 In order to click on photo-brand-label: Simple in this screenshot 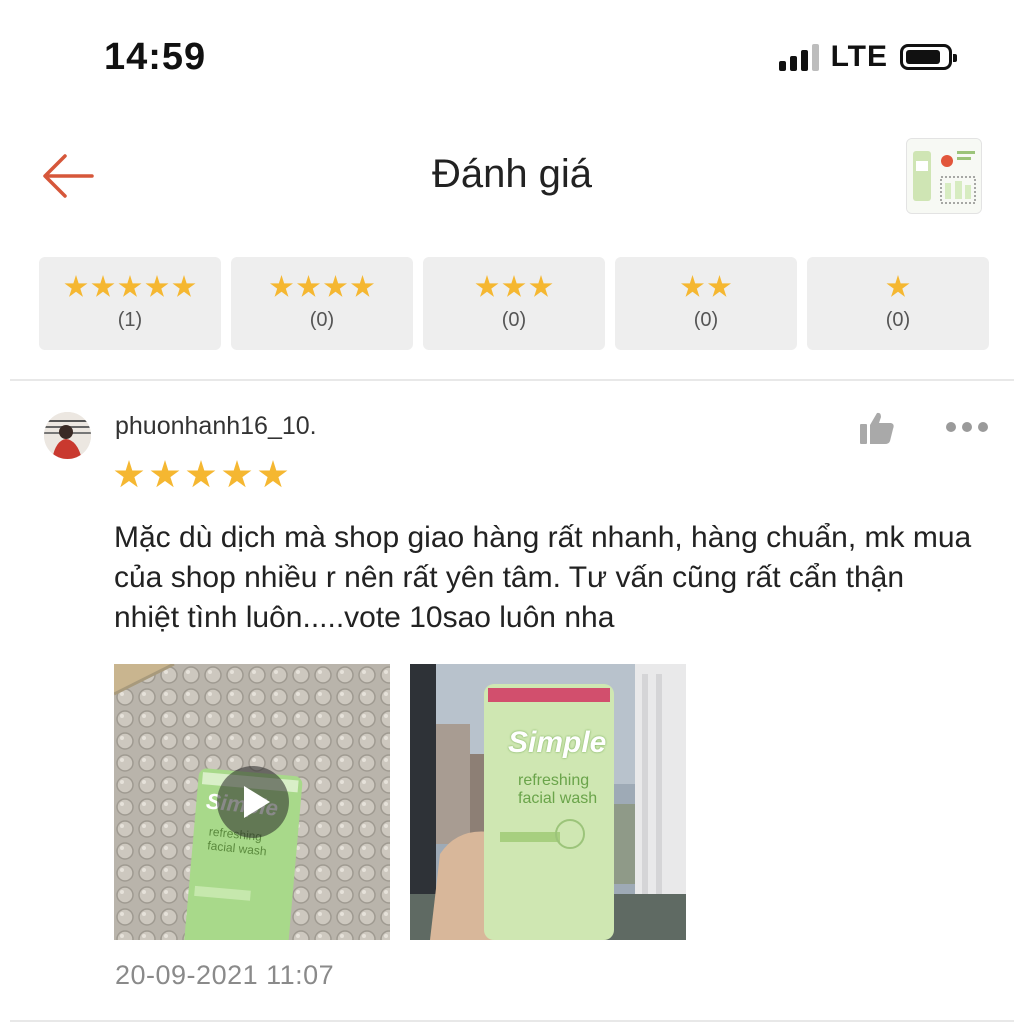, I will do `click(557, 742)`.